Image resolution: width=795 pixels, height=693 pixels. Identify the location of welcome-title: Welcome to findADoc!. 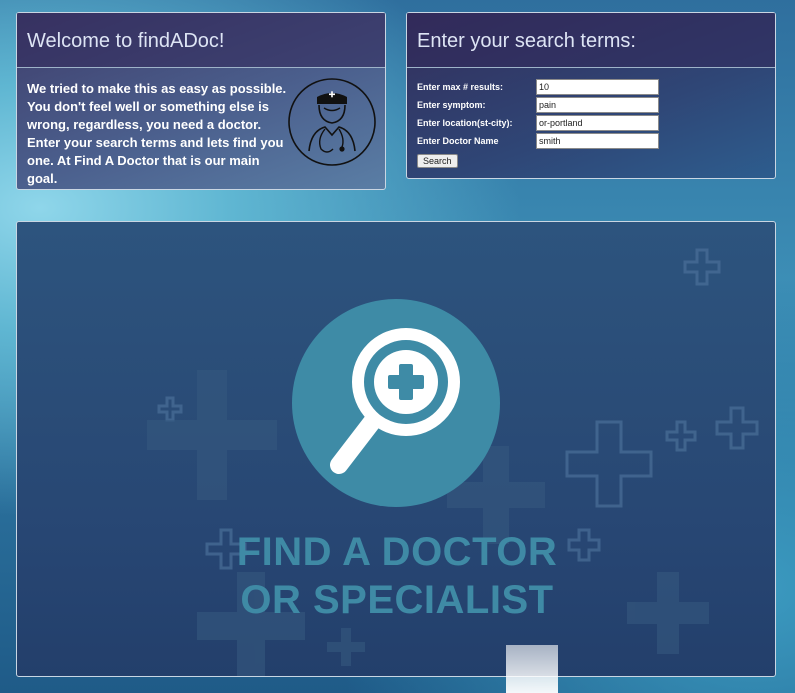
(201, 40).